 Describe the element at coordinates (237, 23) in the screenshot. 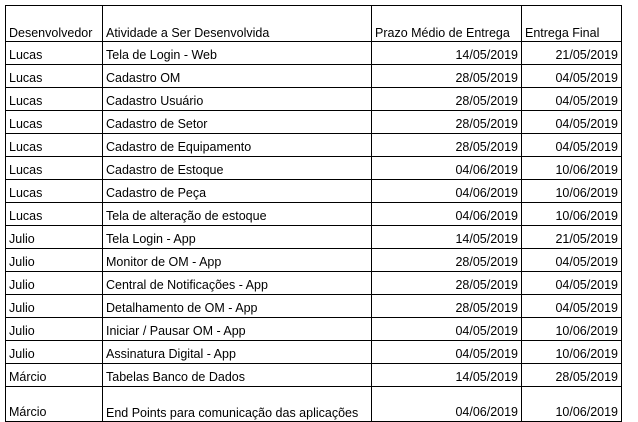

I see `header-activity: Atividade a Ser Desenvolvida` at that location.